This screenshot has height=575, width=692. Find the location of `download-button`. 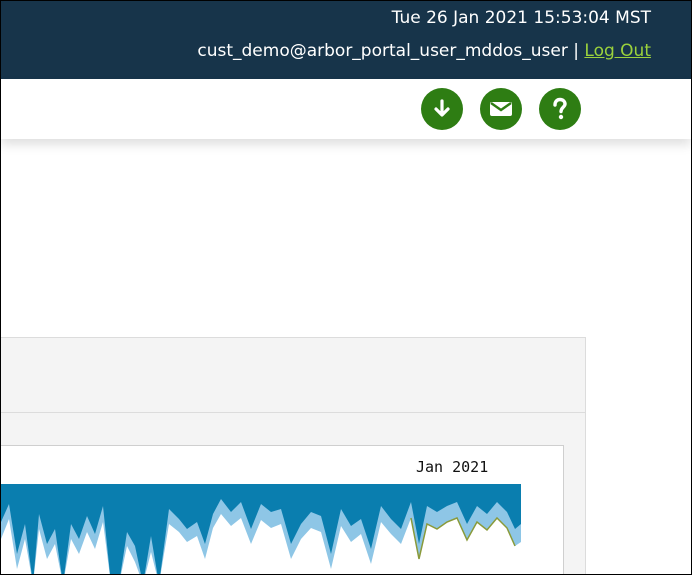

download-button is located at coordinates (442, 109).